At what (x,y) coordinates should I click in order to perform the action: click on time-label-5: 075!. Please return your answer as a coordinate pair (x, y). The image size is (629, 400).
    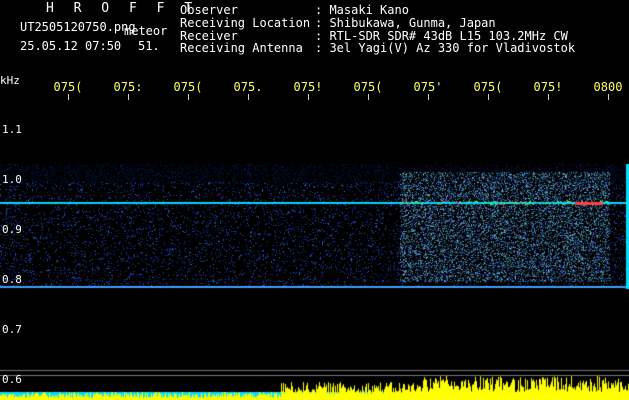
    Looking at the image, I should click on (308, 87).